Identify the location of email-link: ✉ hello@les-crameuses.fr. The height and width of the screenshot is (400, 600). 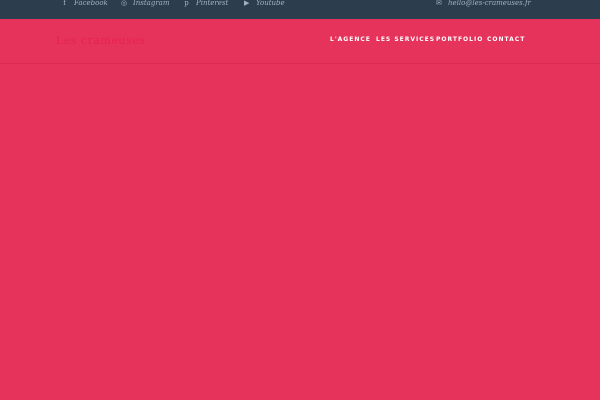
(483, 3).